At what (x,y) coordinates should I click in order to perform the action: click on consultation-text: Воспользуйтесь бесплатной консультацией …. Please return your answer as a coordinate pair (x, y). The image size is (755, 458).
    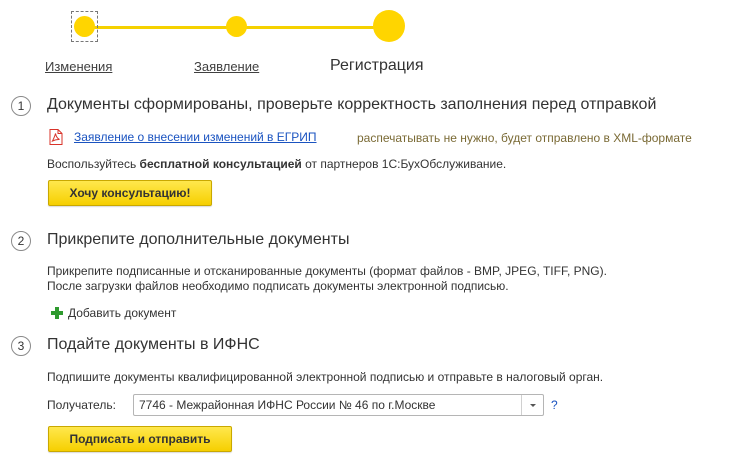
    Looking at the image, I should click on (276, 164).